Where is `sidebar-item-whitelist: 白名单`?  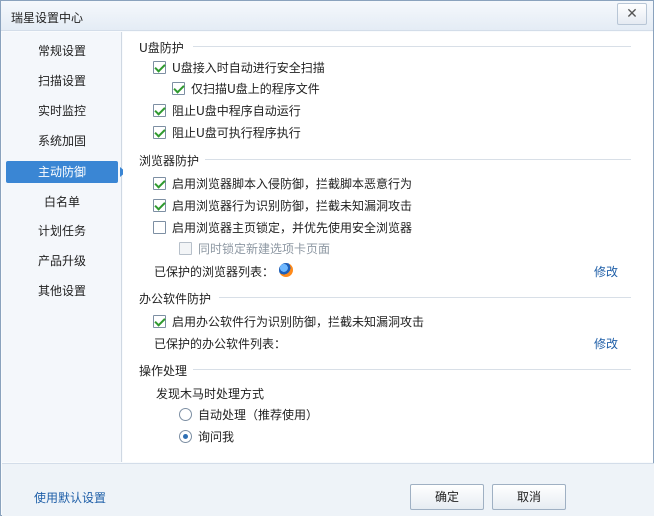
sidebar-item-whitelist: 白名单 is located at coordinates (62, 202).